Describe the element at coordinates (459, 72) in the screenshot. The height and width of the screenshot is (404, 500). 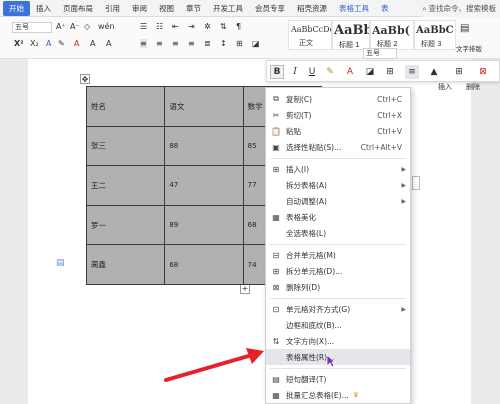
I see `insert-icon: ⊞` at that location.